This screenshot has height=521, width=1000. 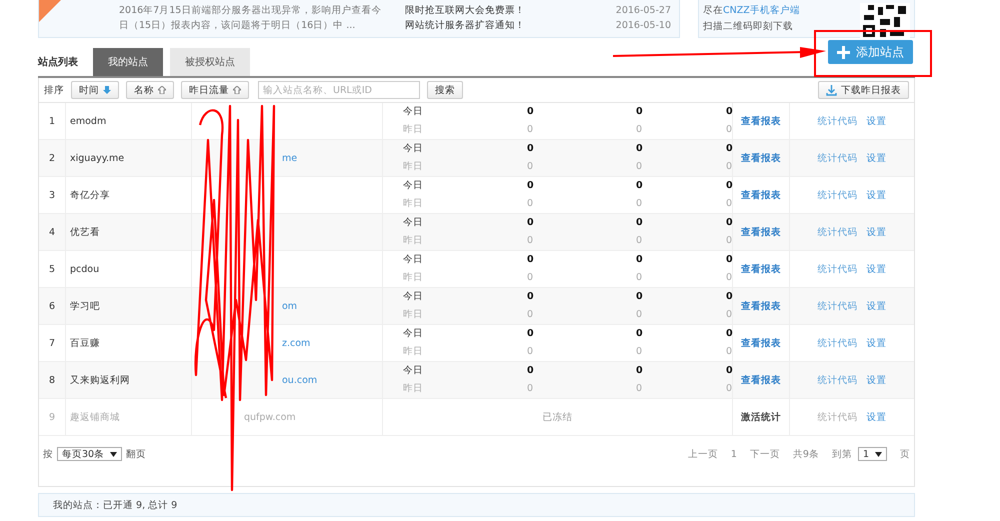 What do you see at coordinates (339, 90) in the screenshot?
I see `search-field: 输入站点名称、URL或ID` at bounding box center [339, 90].